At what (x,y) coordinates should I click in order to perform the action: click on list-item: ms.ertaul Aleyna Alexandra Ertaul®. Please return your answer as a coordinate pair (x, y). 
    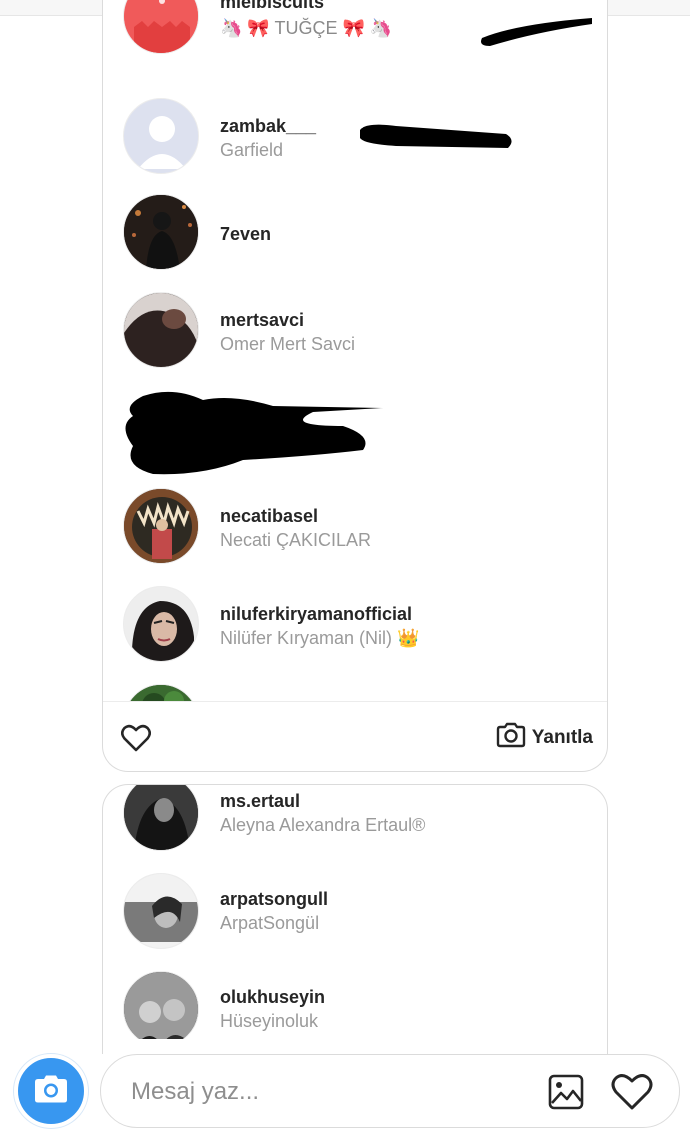
    Looking at the image, I should click on (355, 820).